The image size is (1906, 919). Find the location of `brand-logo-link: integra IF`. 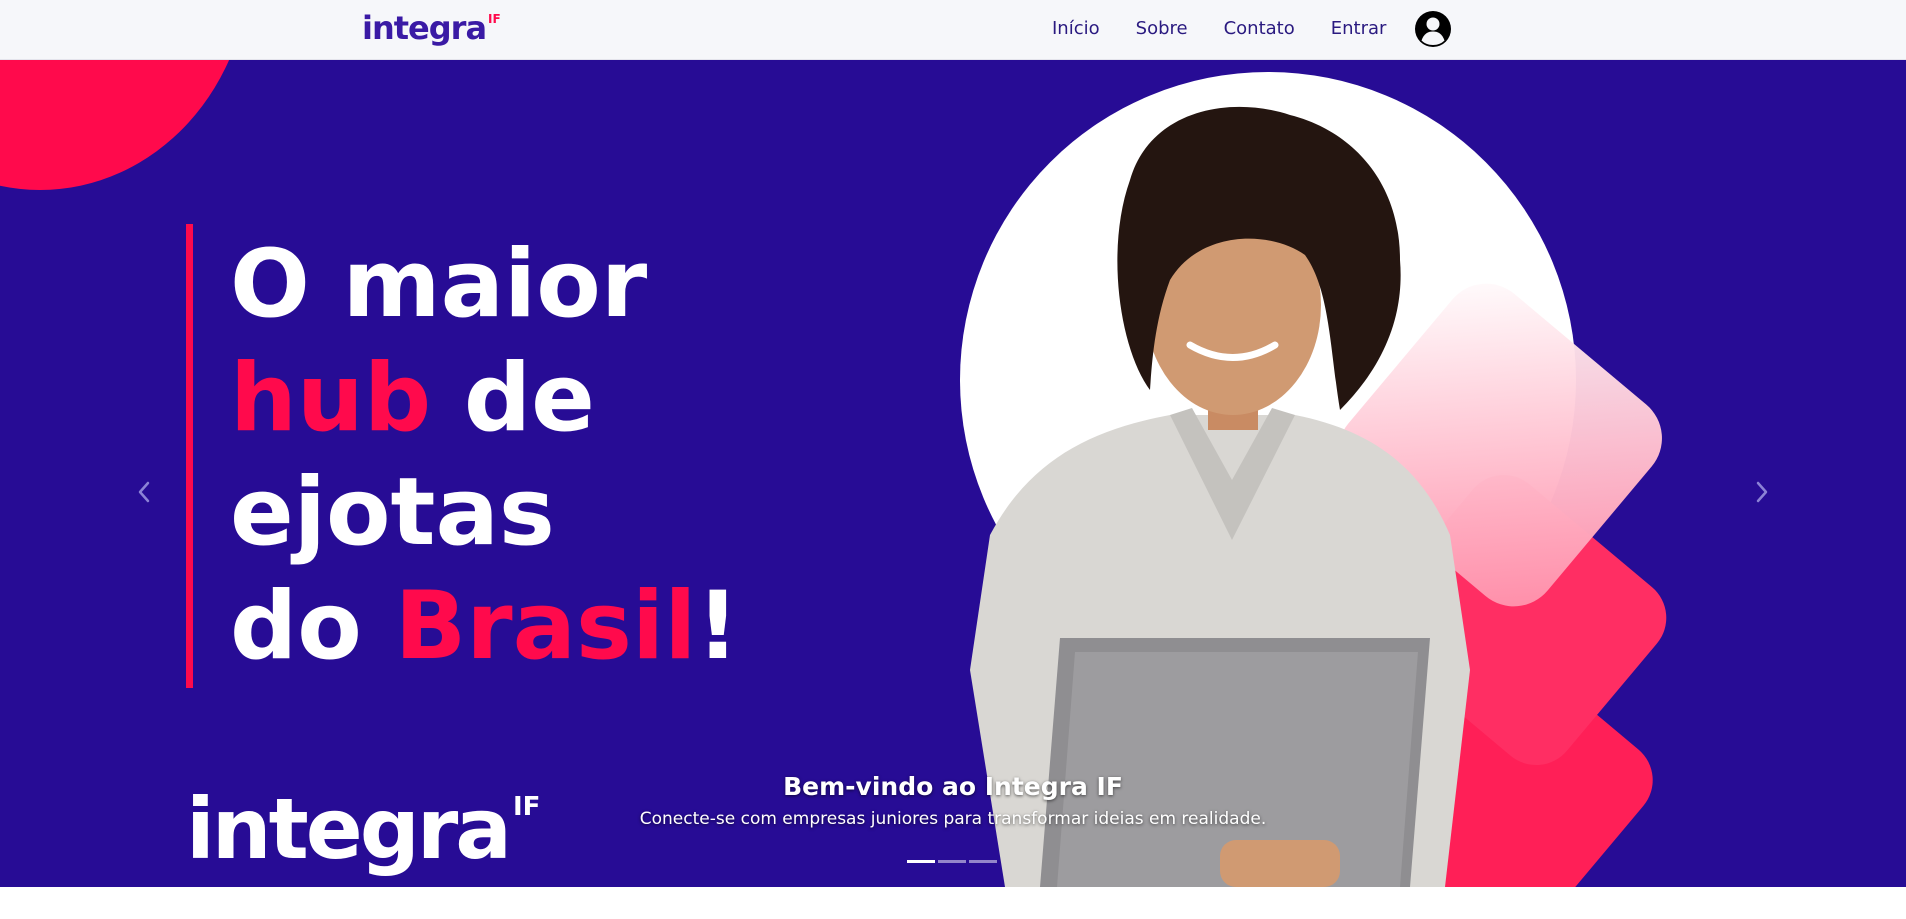

brand-logo-link: integra IF is located at coordinates (431, 28).